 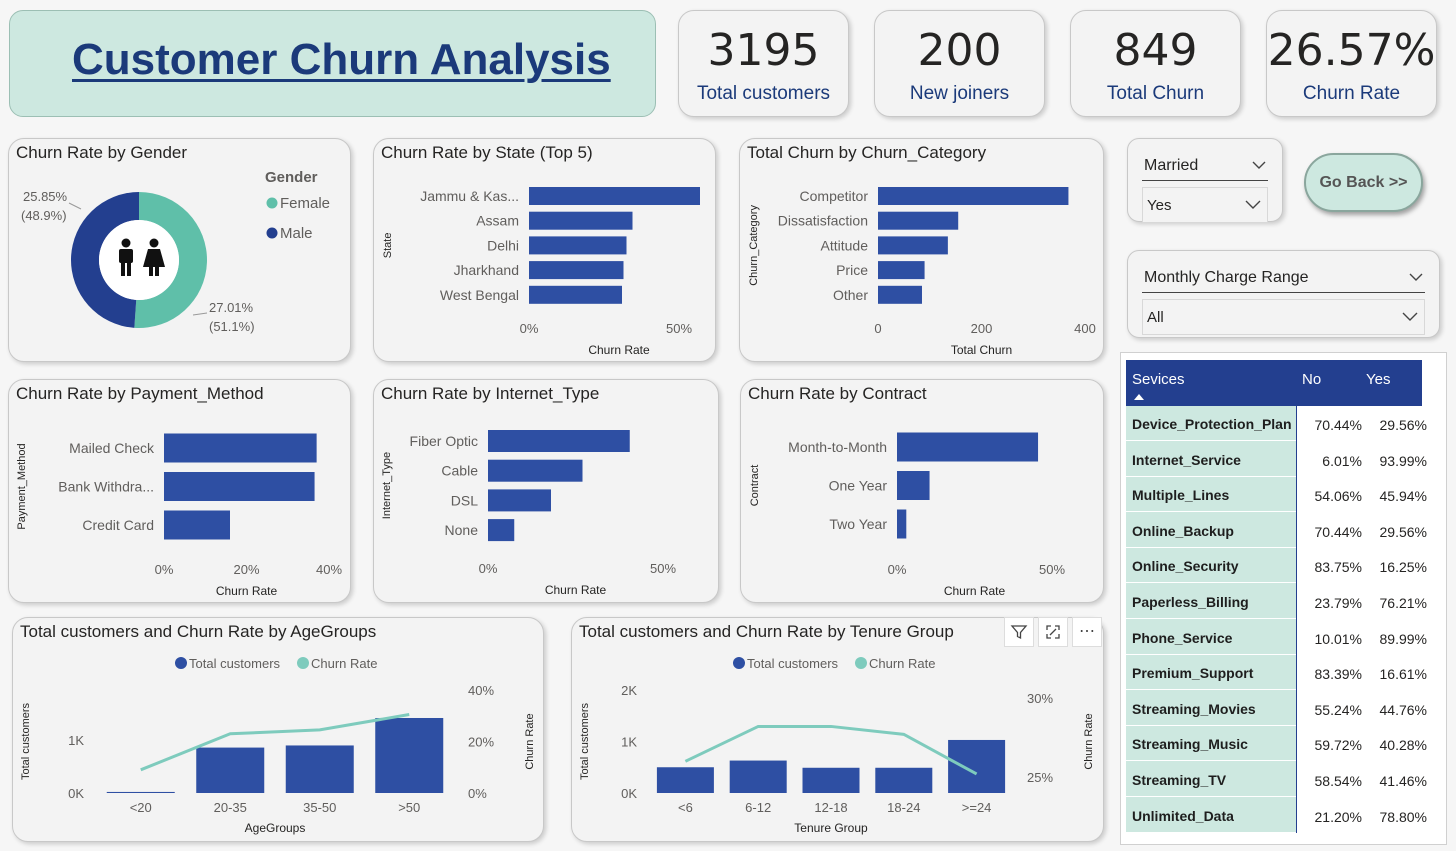 I want to click on table-row: Multiple_Lines 54.06% 45.94%, so click(x=1276, y=495).